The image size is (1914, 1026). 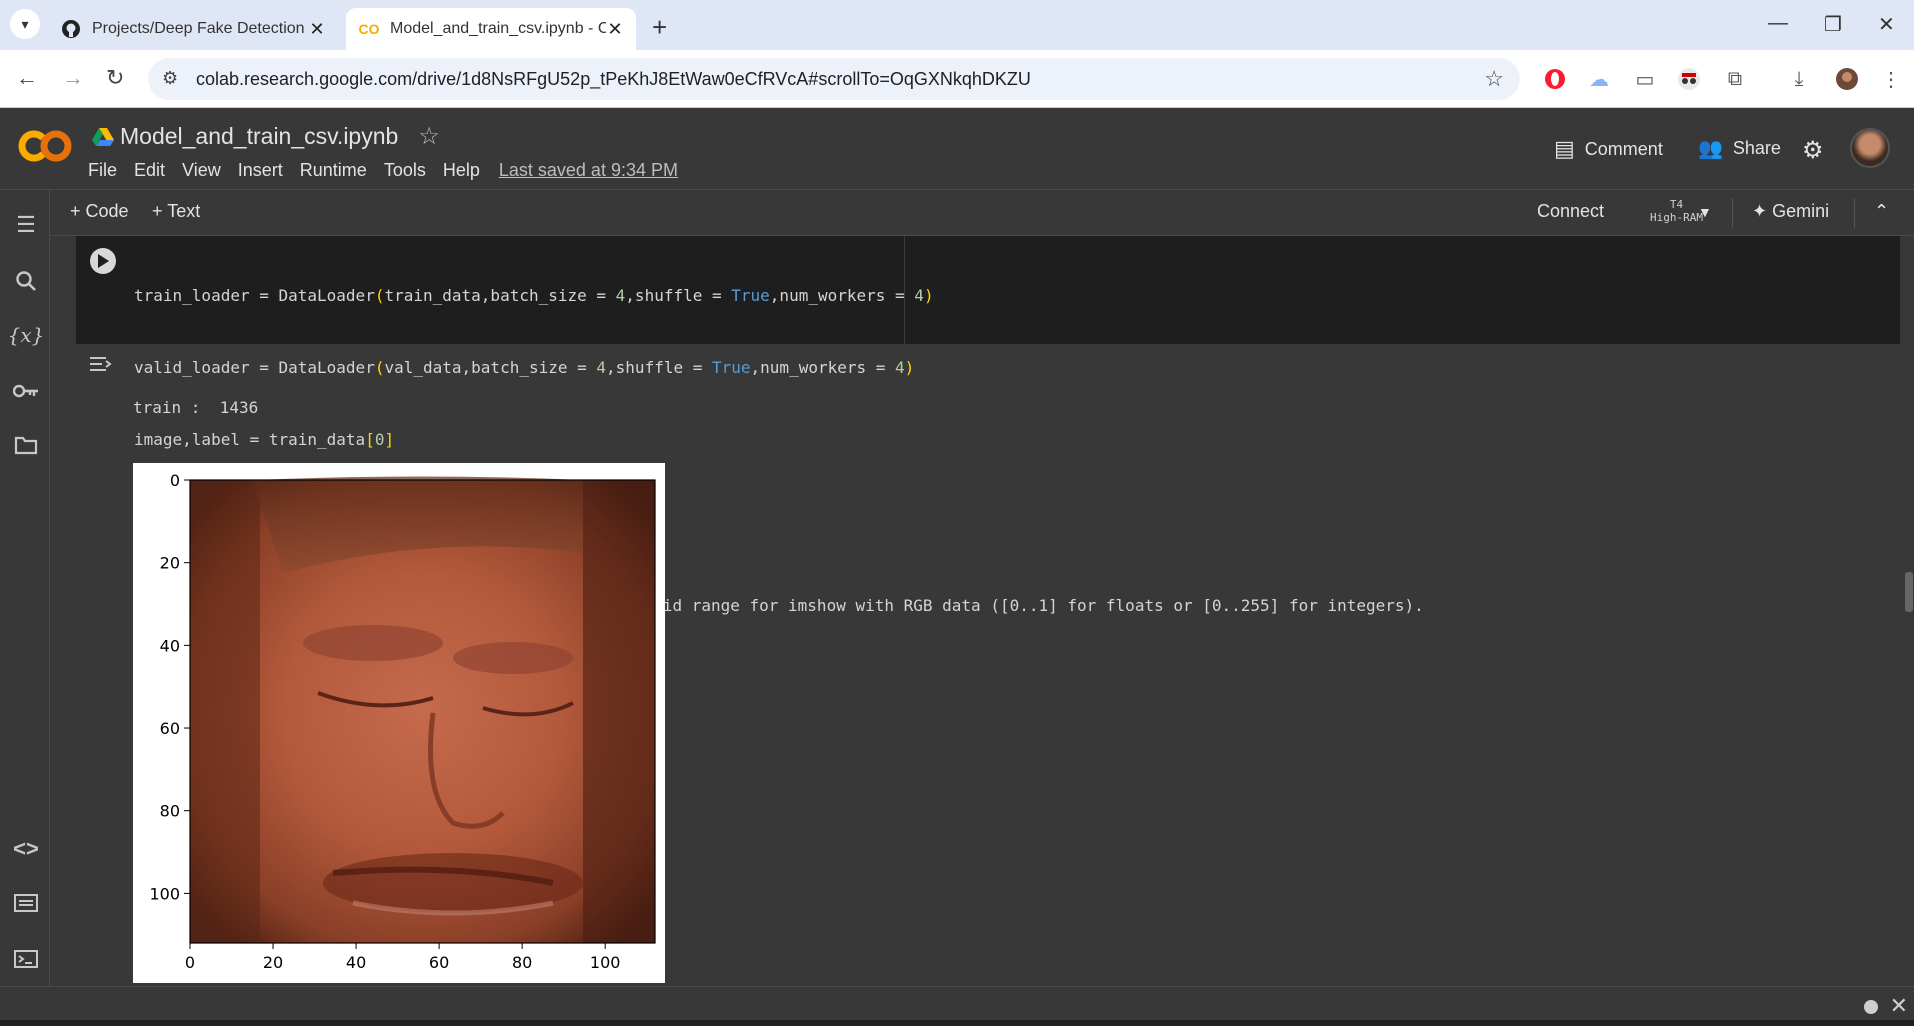 What do you see at coordinates (26, 335) in the screenshot?
I see `variables-icon: {x}` at bounding box center [26, 335].